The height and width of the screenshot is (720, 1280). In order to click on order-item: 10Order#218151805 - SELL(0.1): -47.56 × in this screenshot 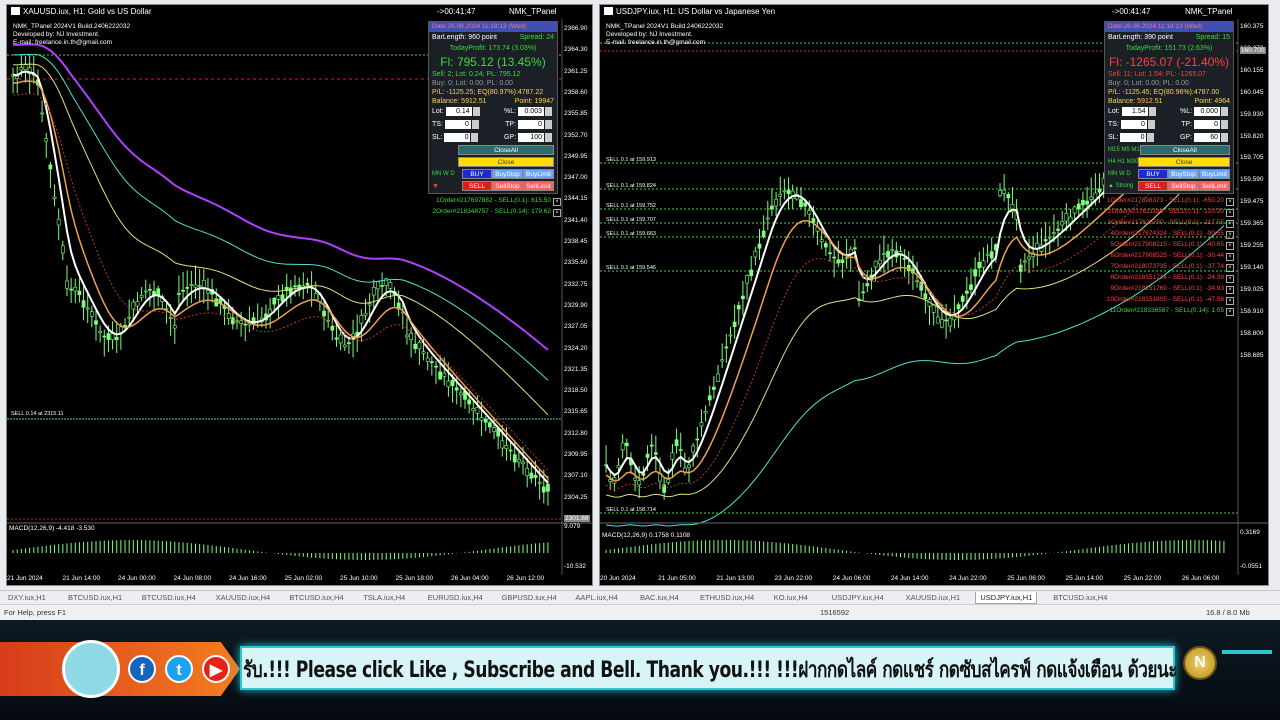, I will do `click(1157, 299)`.